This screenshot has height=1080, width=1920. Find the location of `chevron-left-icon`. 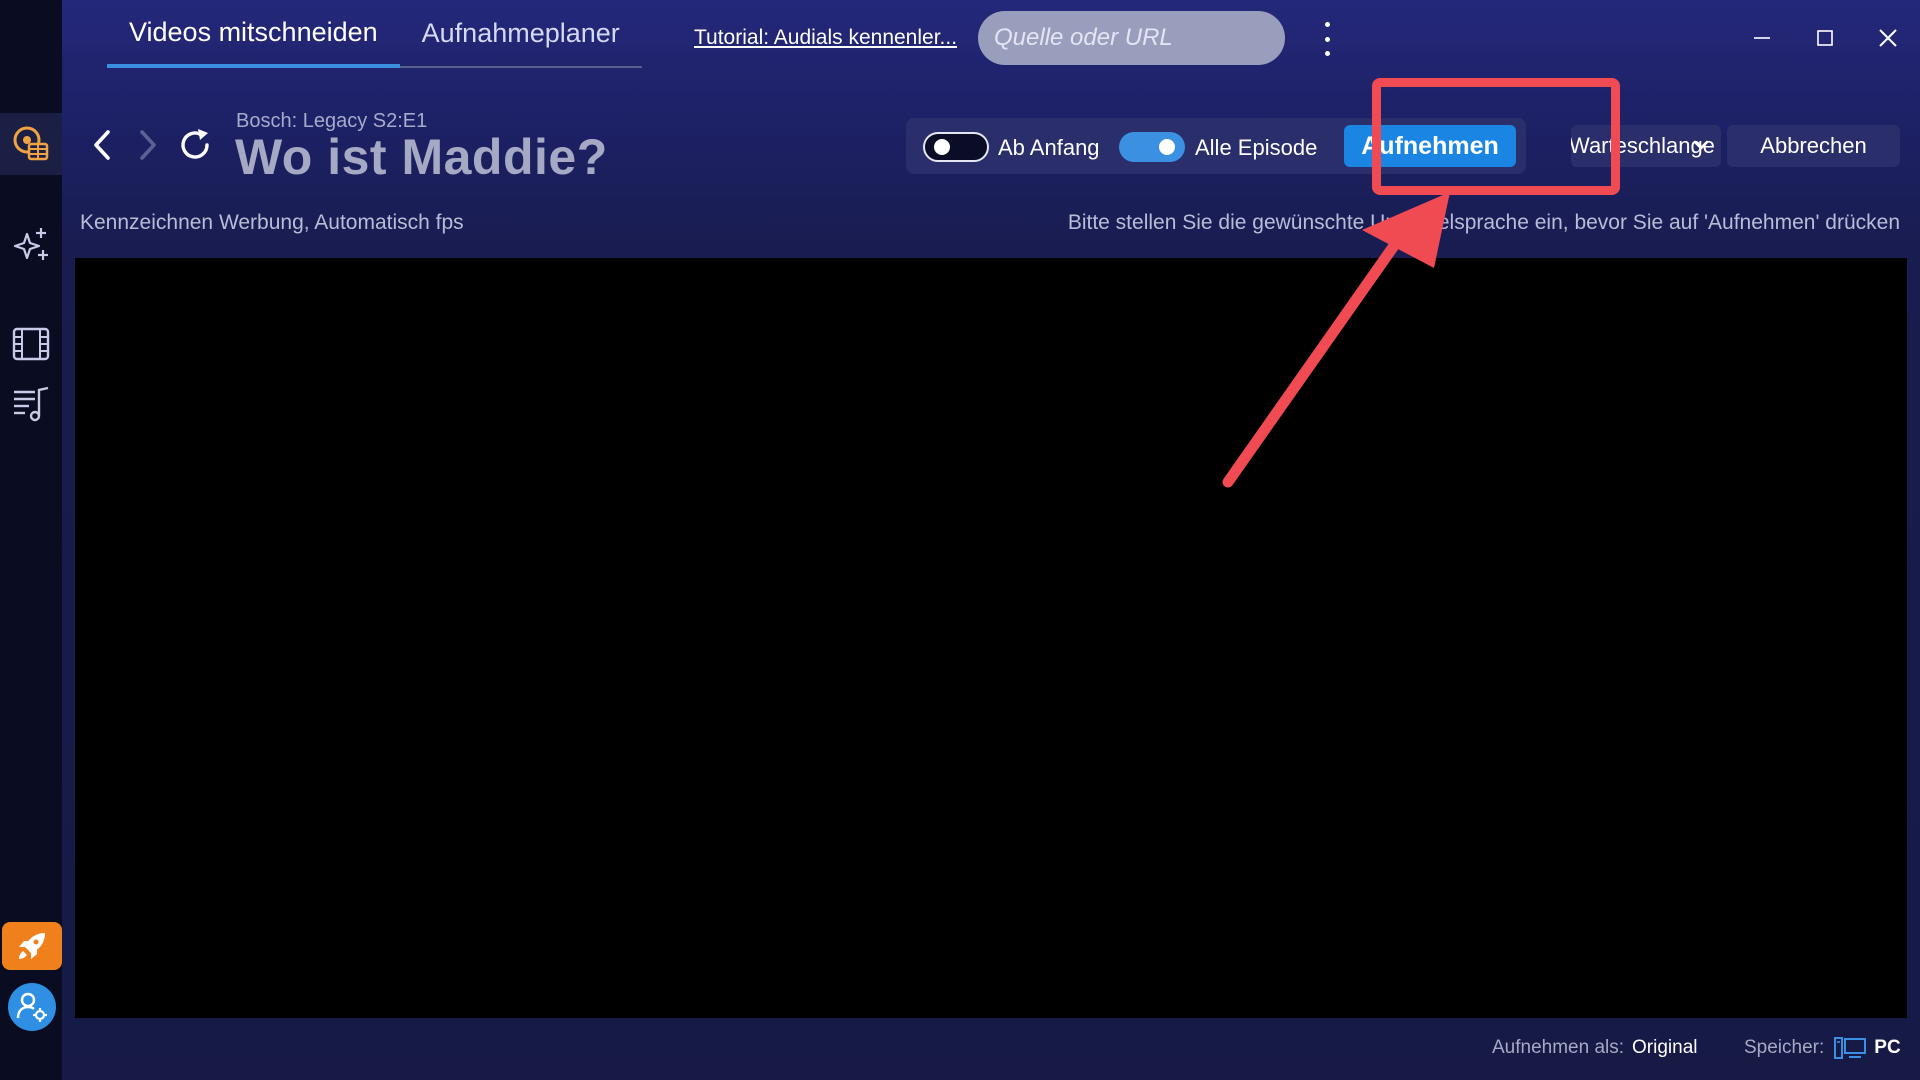

chevron-left-icon is located at coordinates (102, 145).